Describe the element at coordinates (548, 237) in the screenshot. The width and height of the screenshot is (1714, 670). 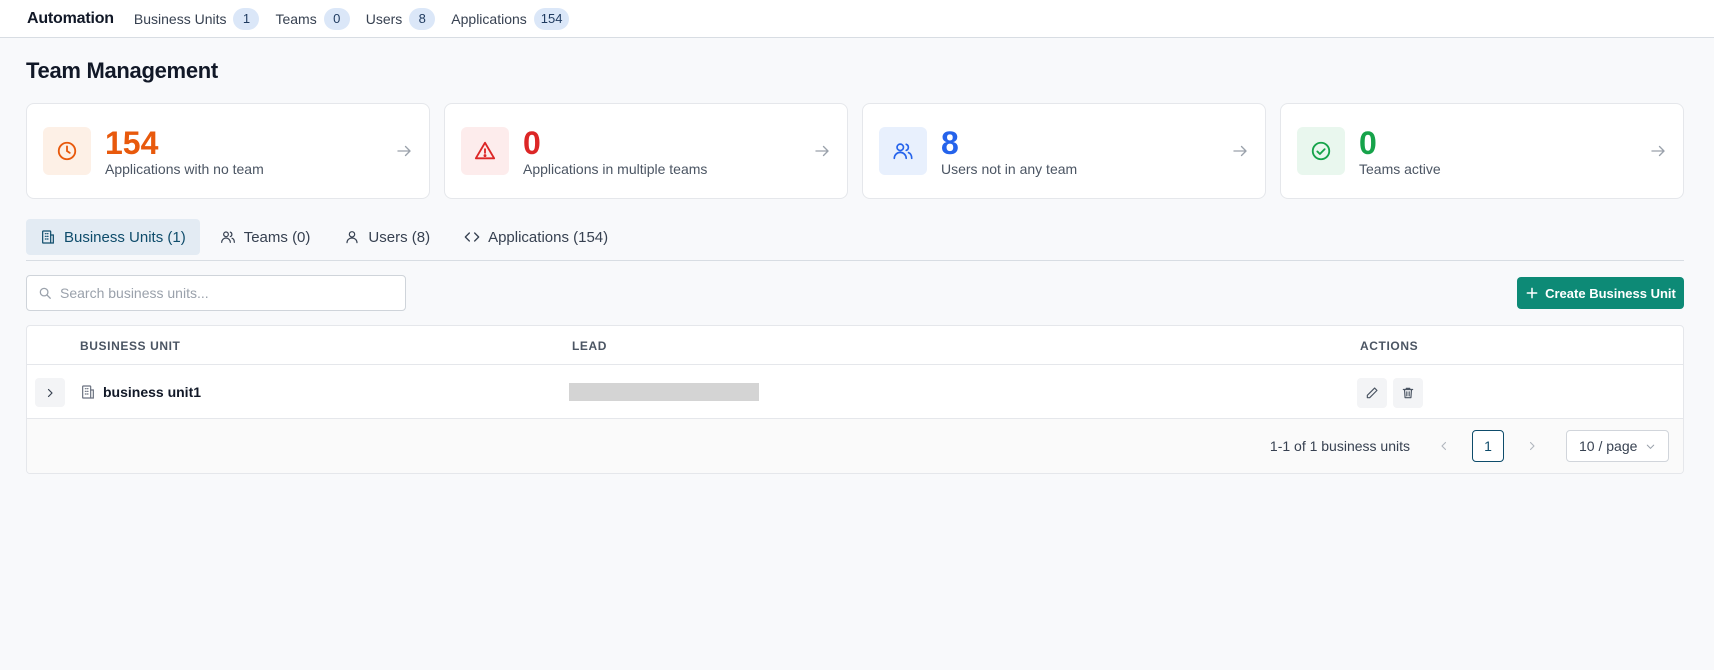
I see `tab-applications-label: Applications (154)` at that location.